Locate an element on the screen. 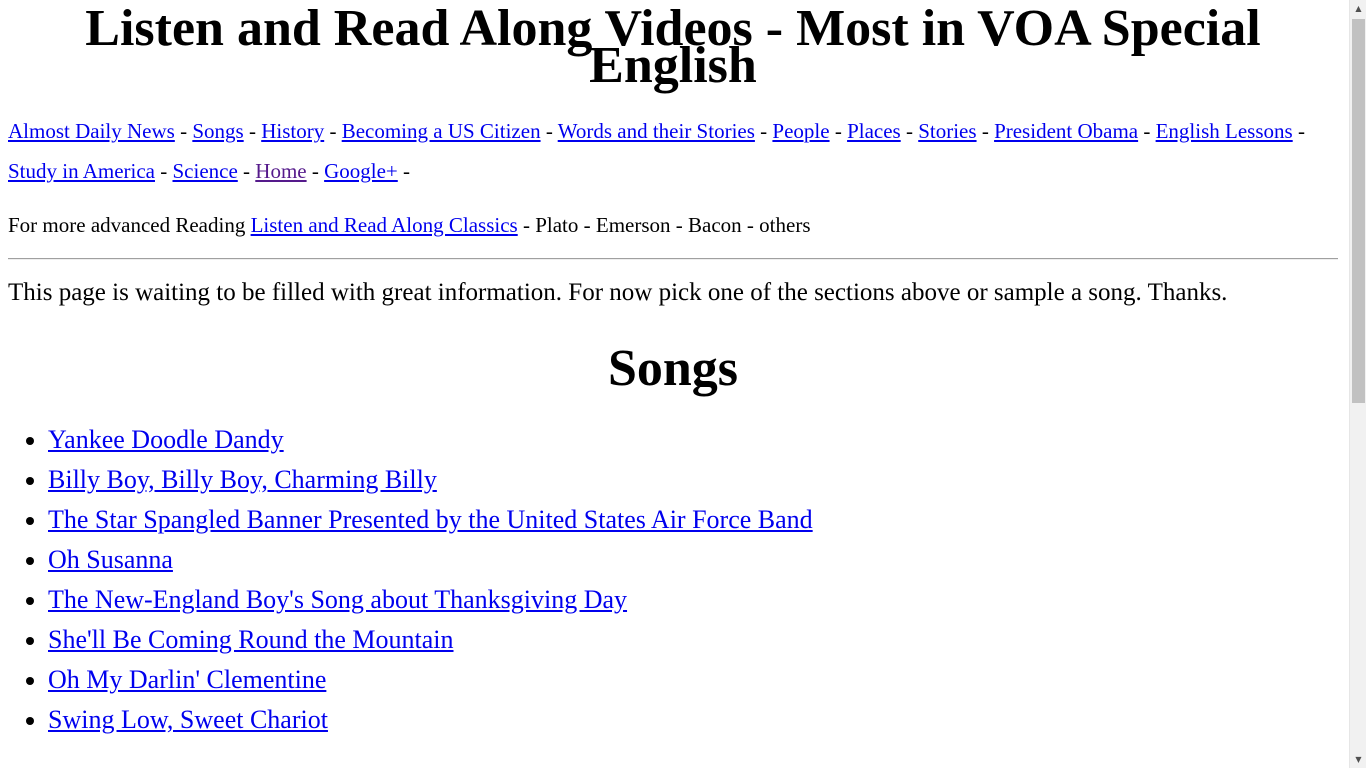 Image resolution: width=1366 pixels, height=768 pixels. nav-link-stories: Stories is located at coordinates (947, 131).